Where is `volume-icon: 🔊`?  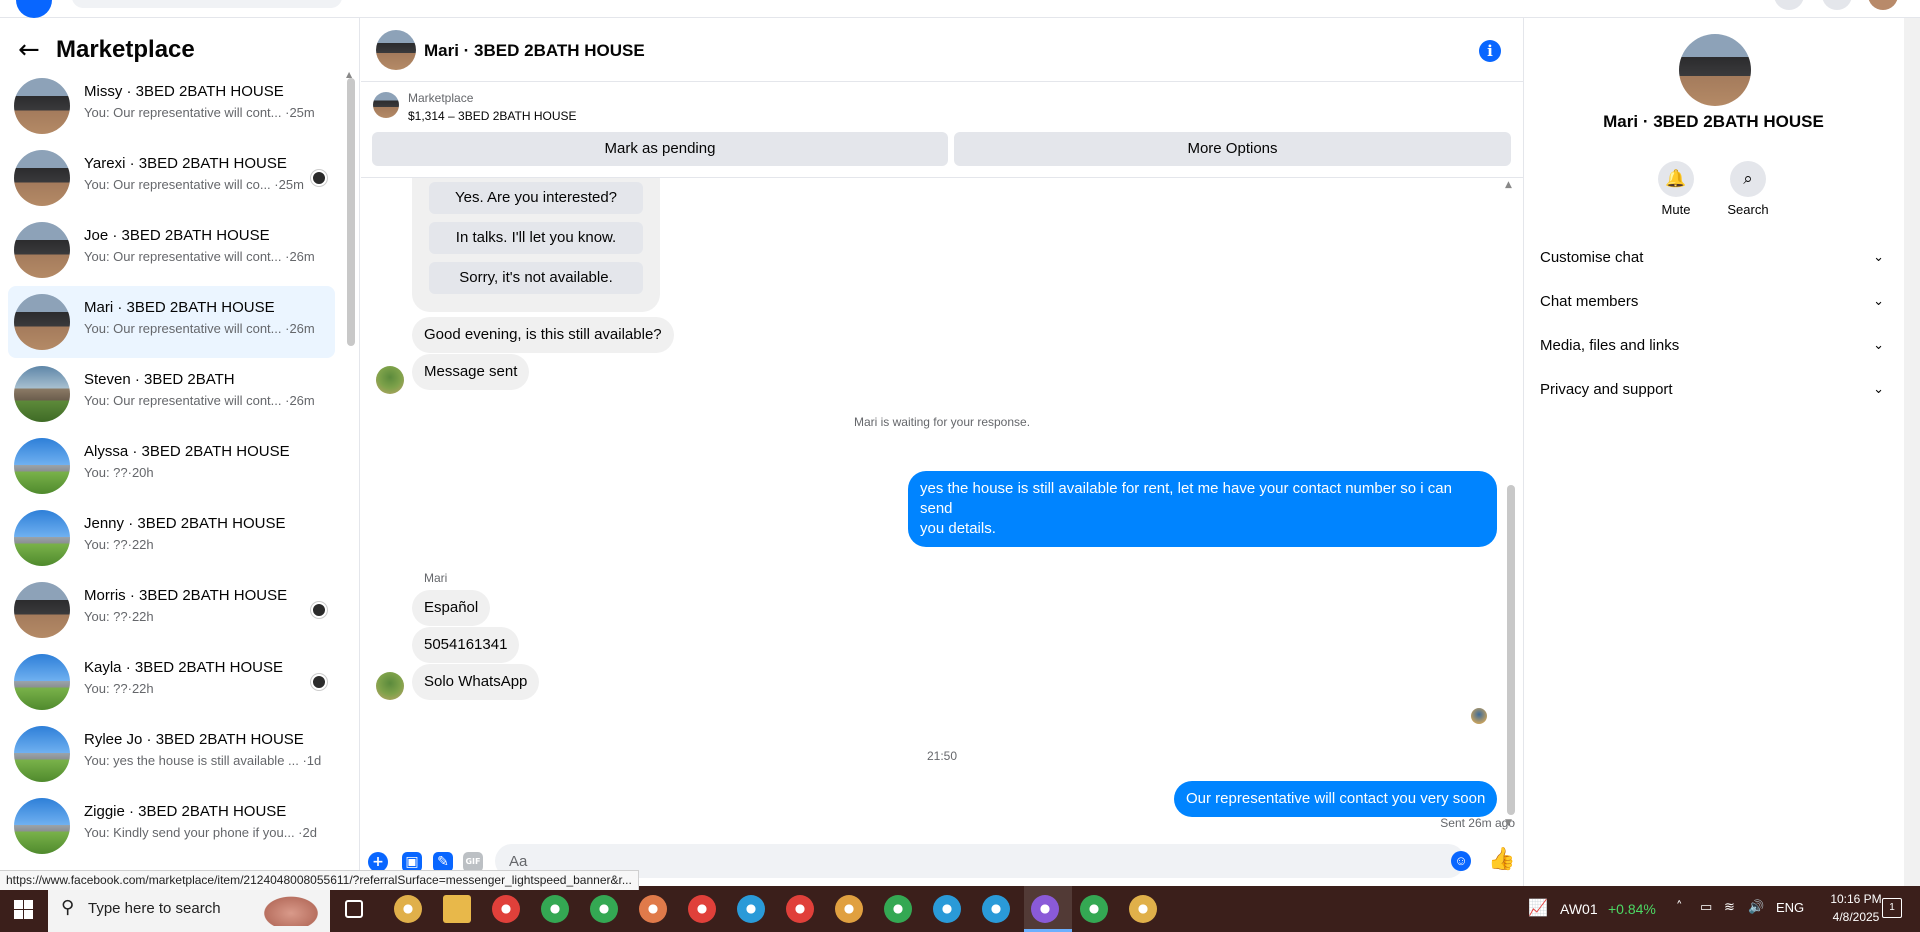
volume-icon: 🔊 is located at coordinates (1756, 907).